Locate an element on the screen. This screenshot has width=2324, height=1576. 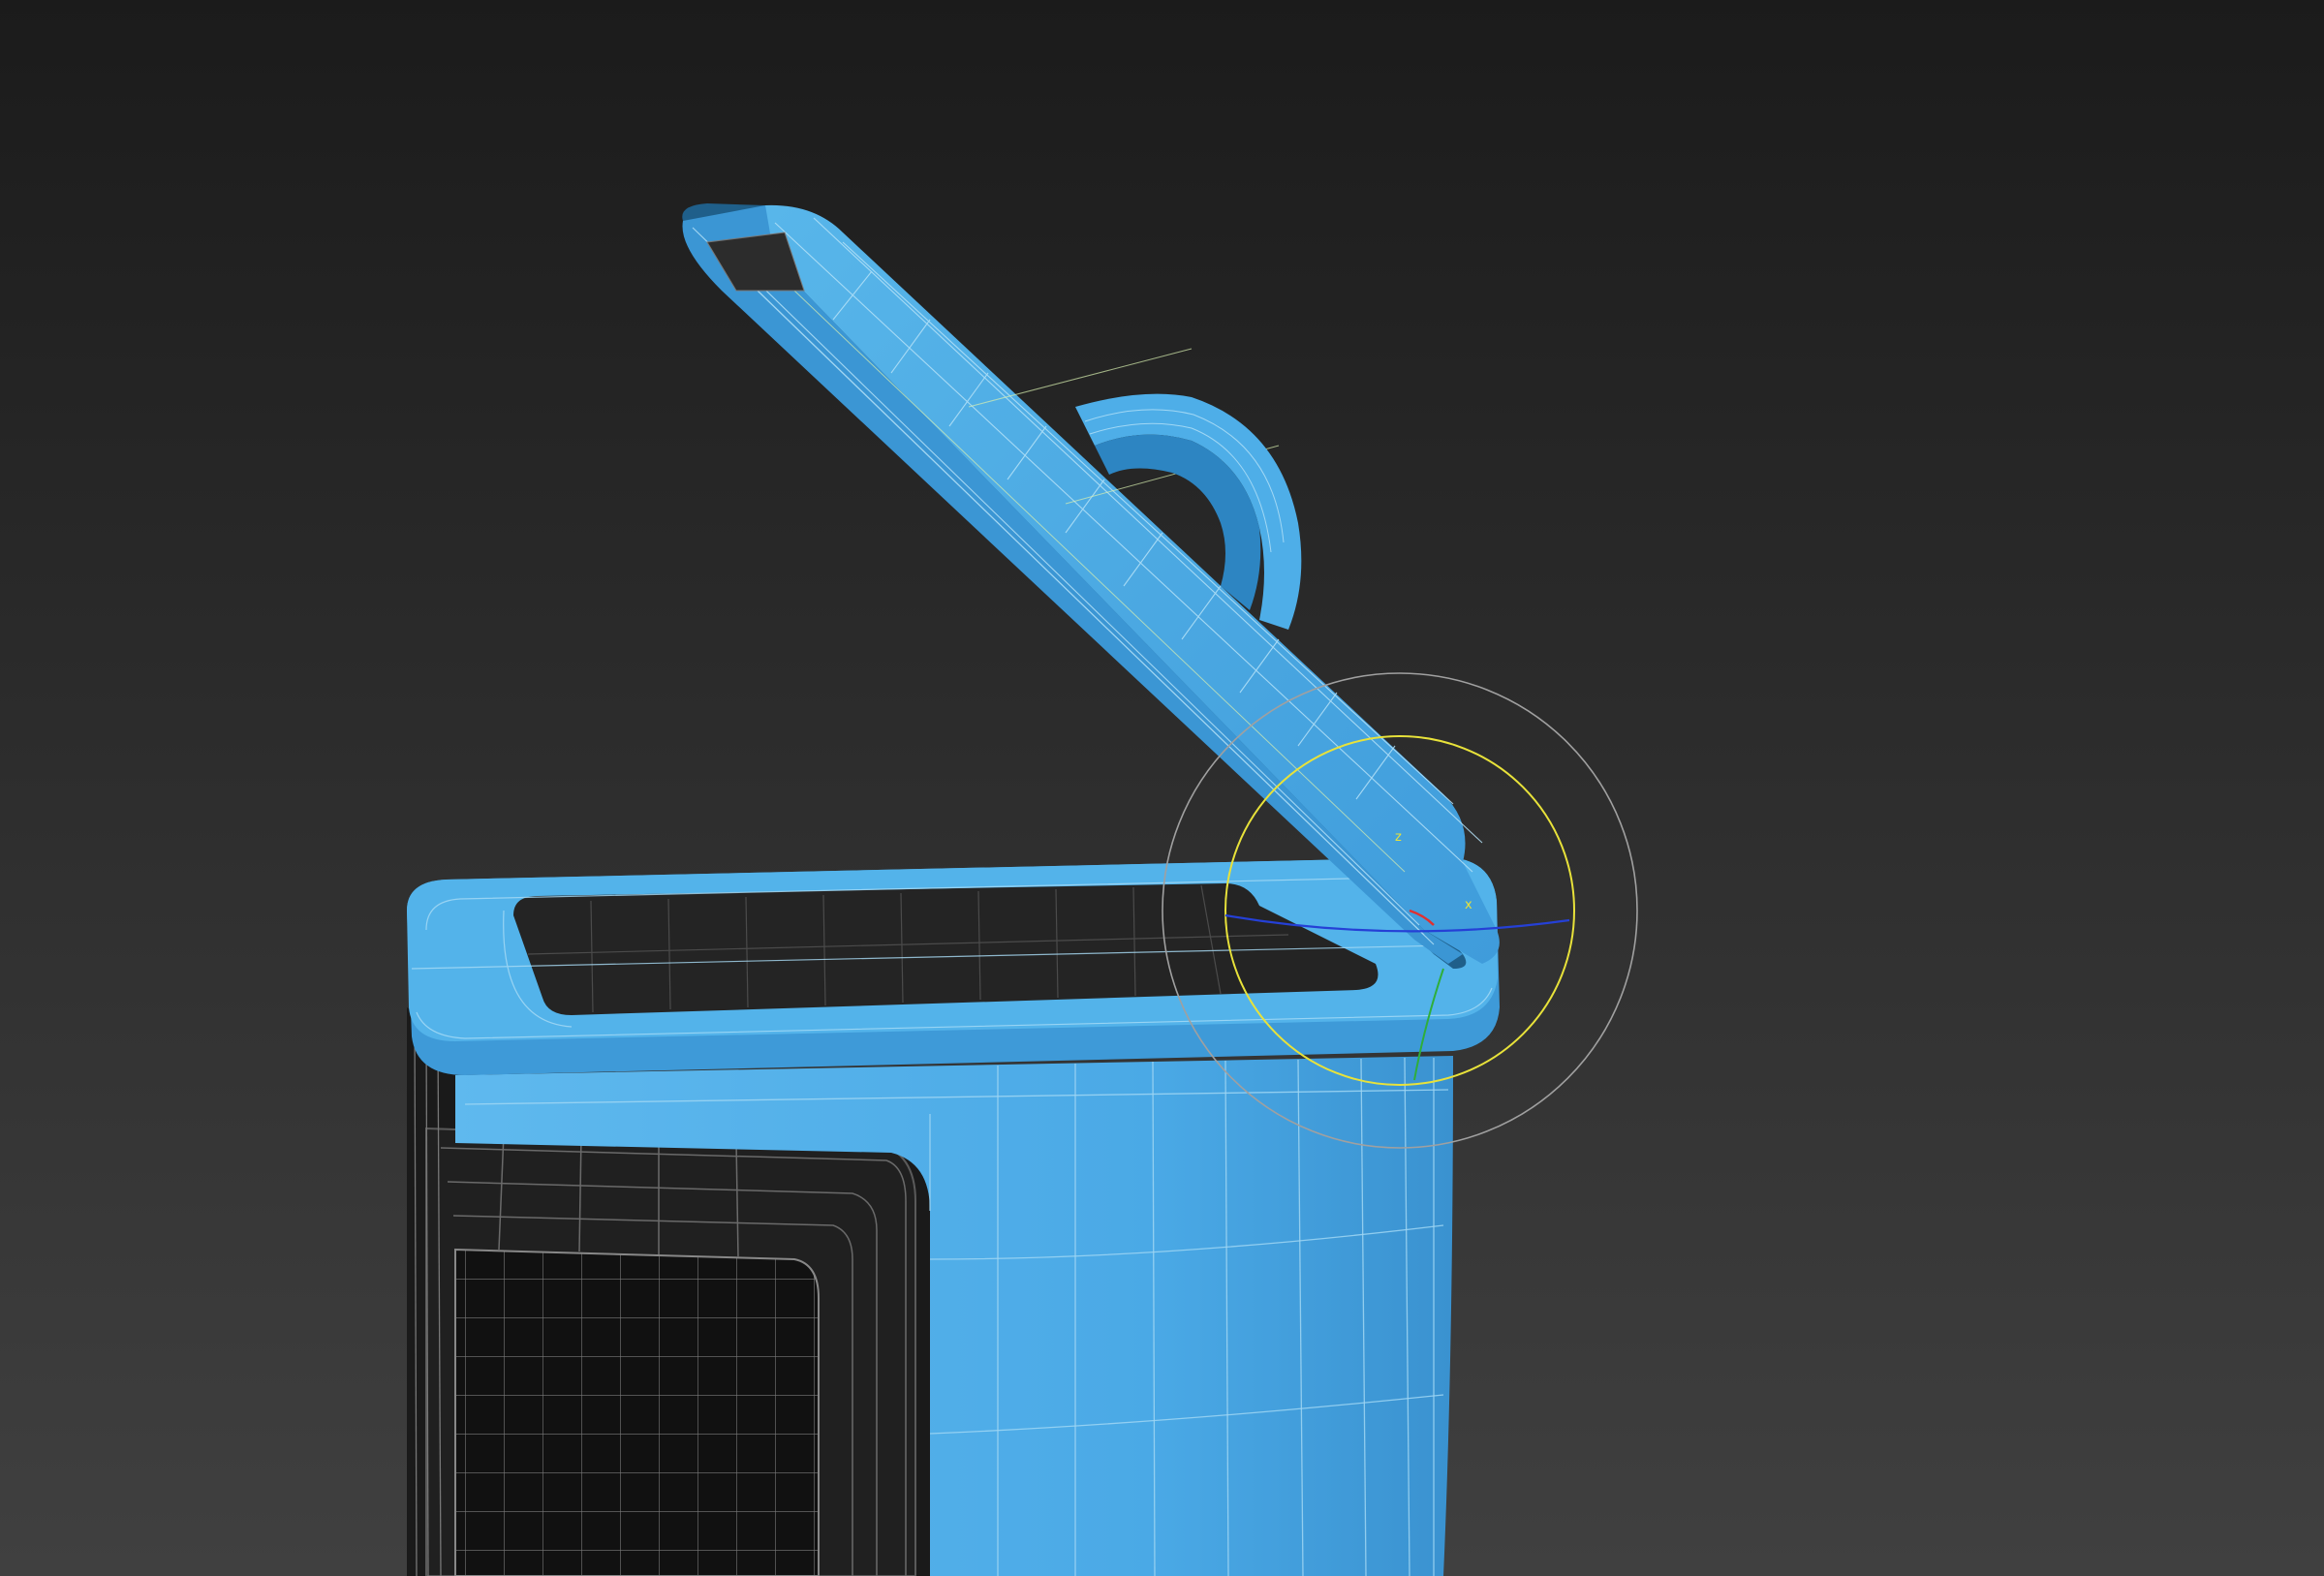
gizmo-z-label: z is located at coordinates (1398, 837).